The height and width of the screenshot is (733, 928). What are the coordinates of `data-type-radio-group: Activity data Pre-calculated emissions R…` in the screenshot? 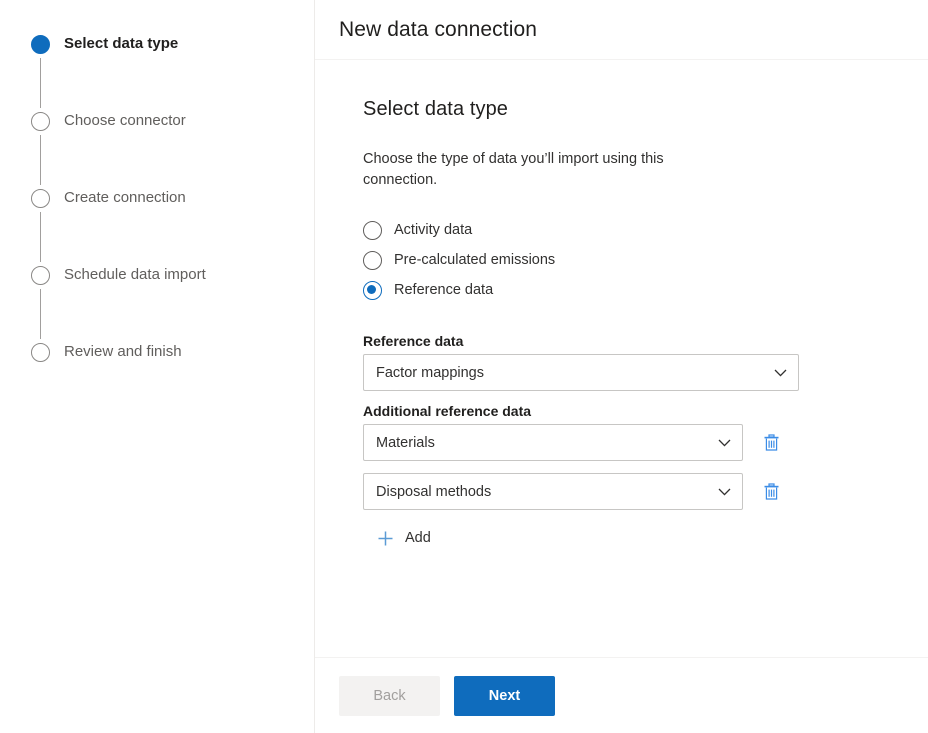 It's located at (633, 260).